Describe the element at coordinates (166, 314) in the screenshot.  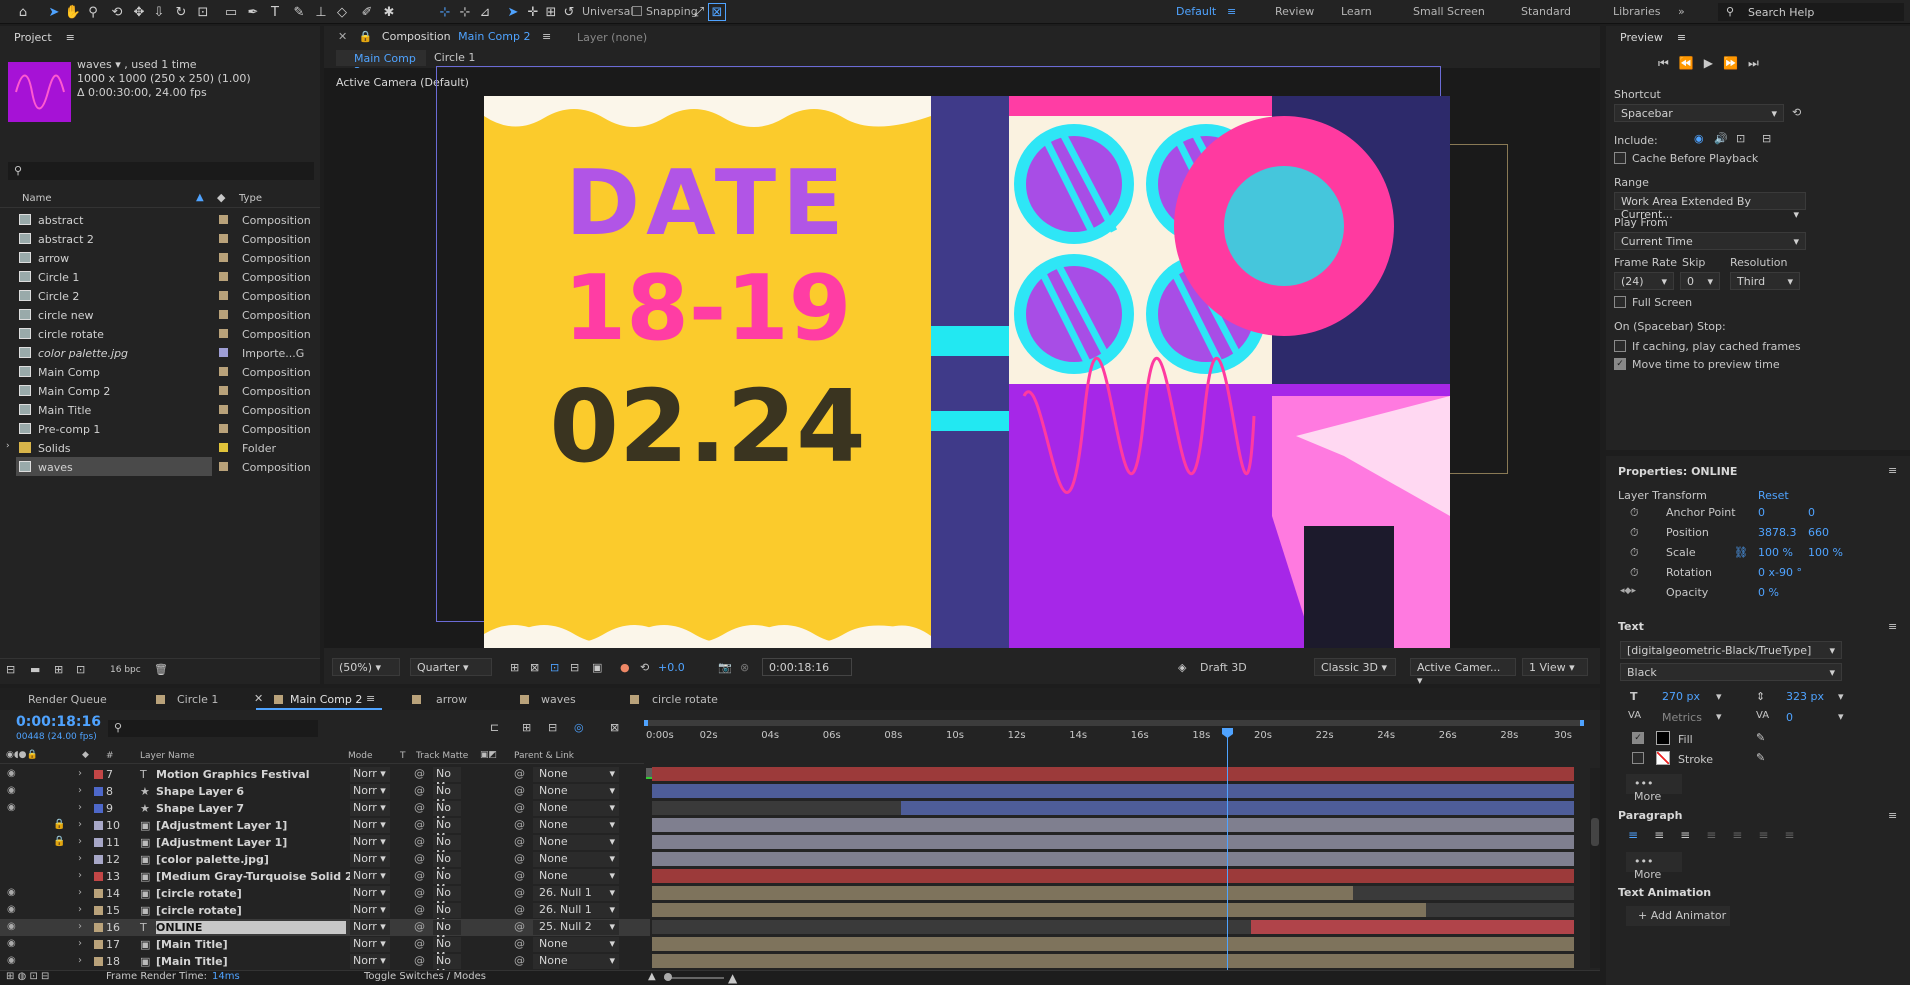
I see `project-item: circle new Composition` at that location.